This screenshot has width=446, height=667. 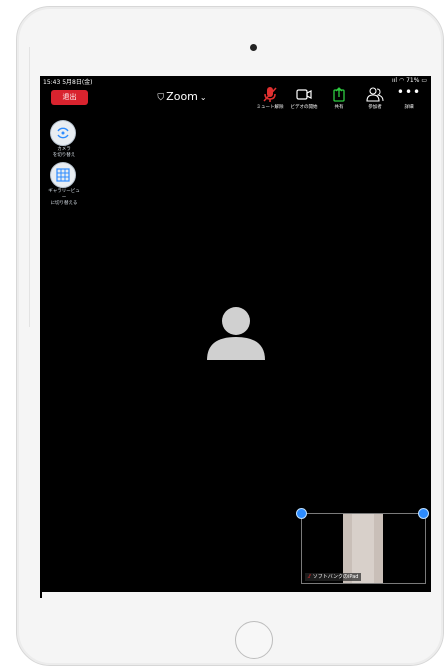 I want to click on participant-avatar-icon, so click(x=236, y=333).